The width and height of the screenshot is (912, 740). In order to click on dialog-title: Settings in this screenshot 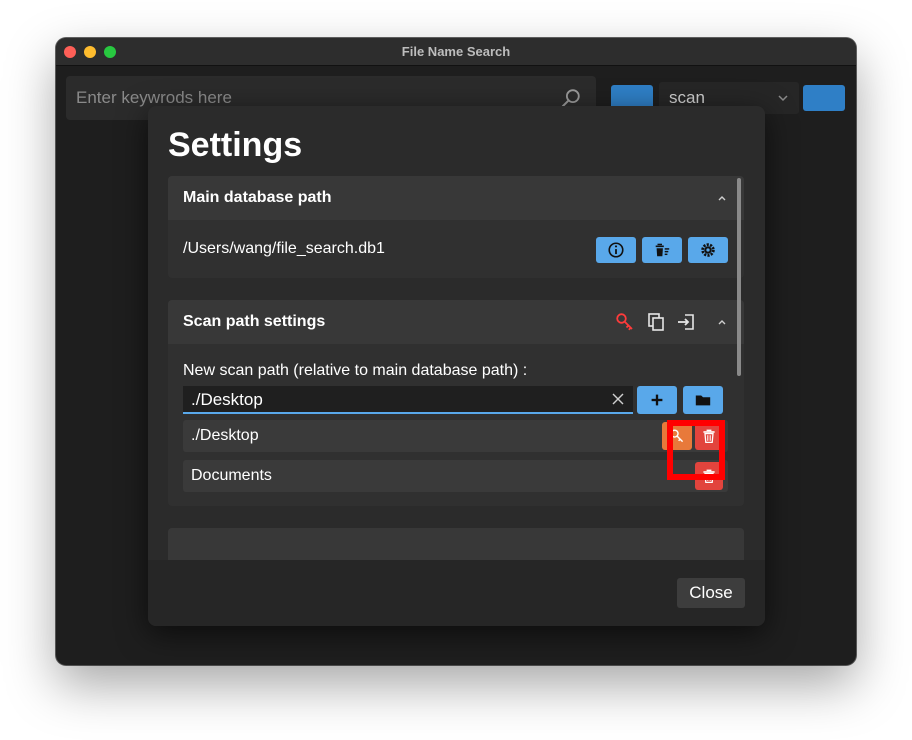, I will do `click(235, 145)`.